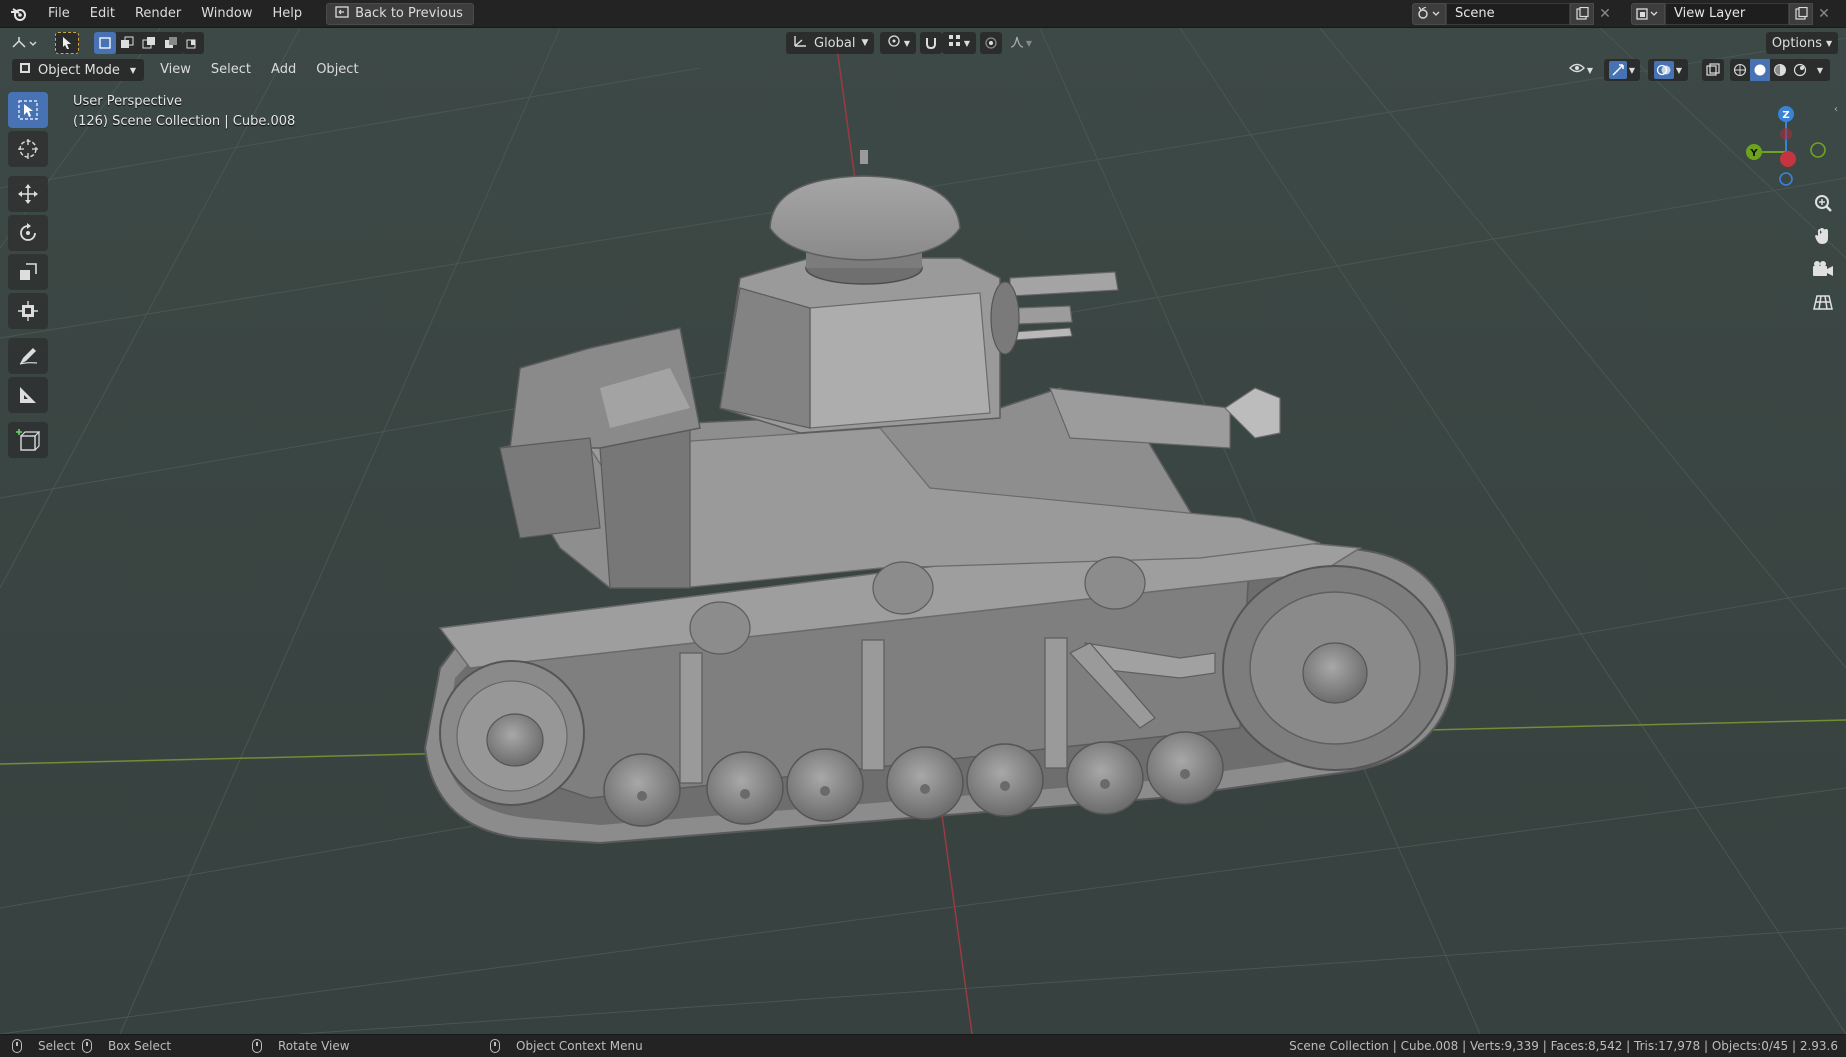  Describe the element at coordinates (1785, 115) in the screenshot. I see `gizmo-z-label: Z` at that location.